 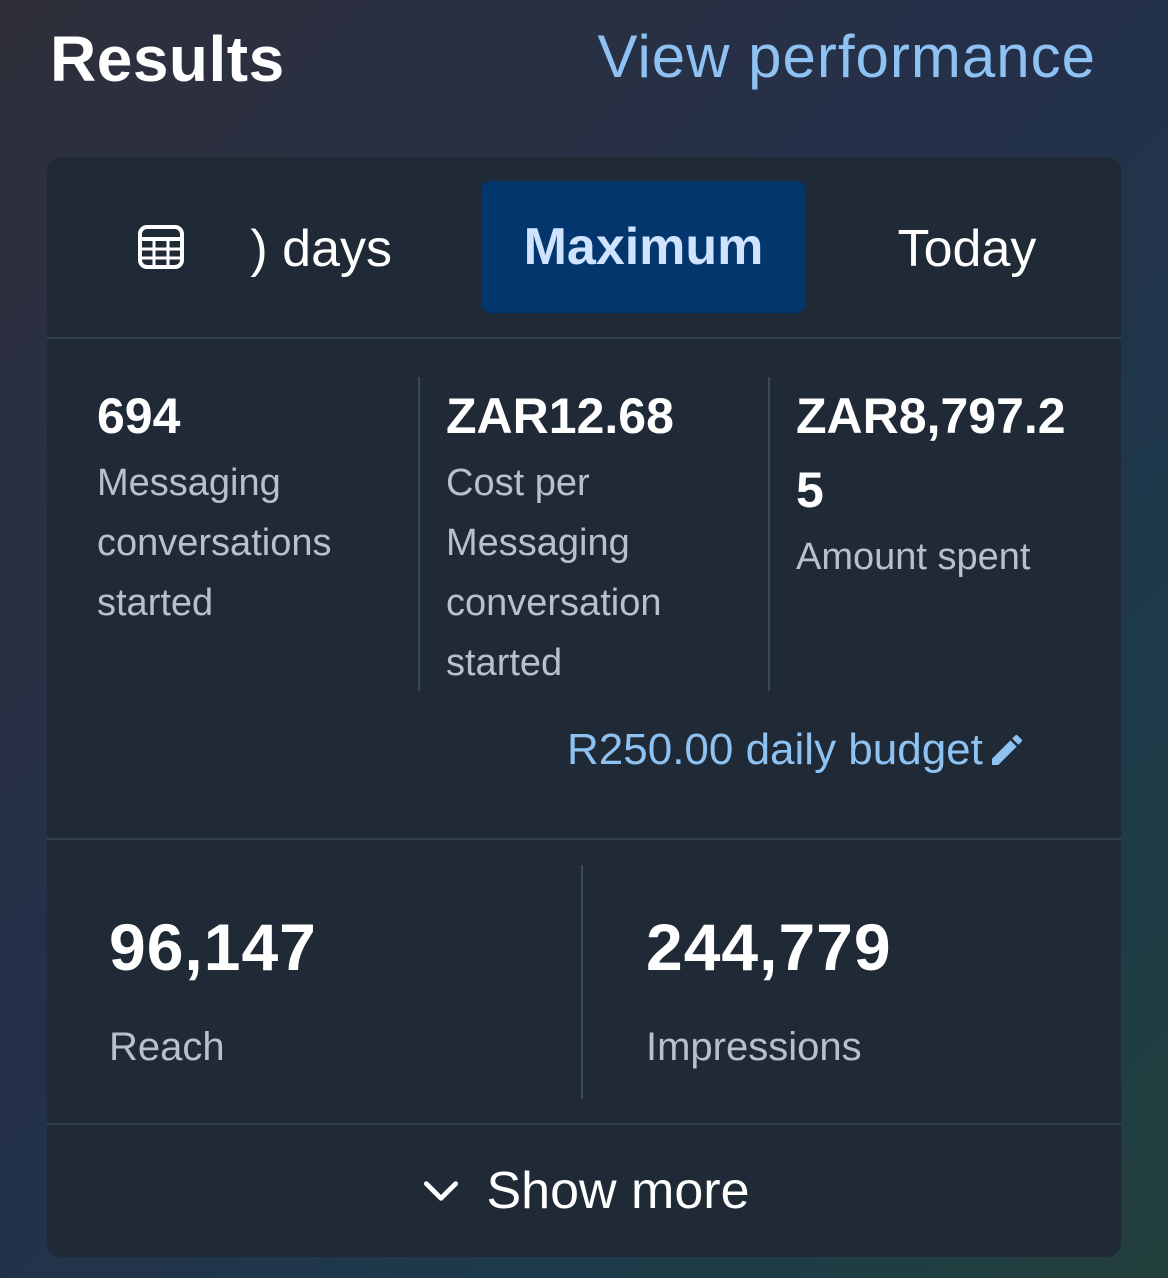 What do you see at coordinates (1006, 749) in the screenshot?
I see `pencil-icon` at bounding box center [1006, 749].